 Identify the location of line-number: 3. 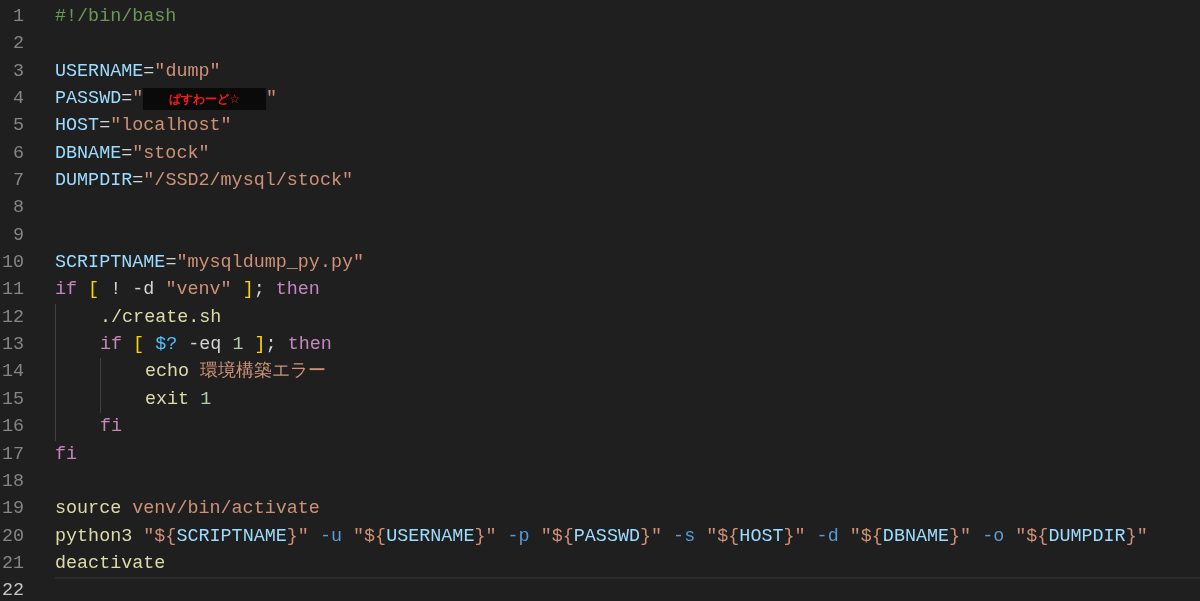
(17, 71).